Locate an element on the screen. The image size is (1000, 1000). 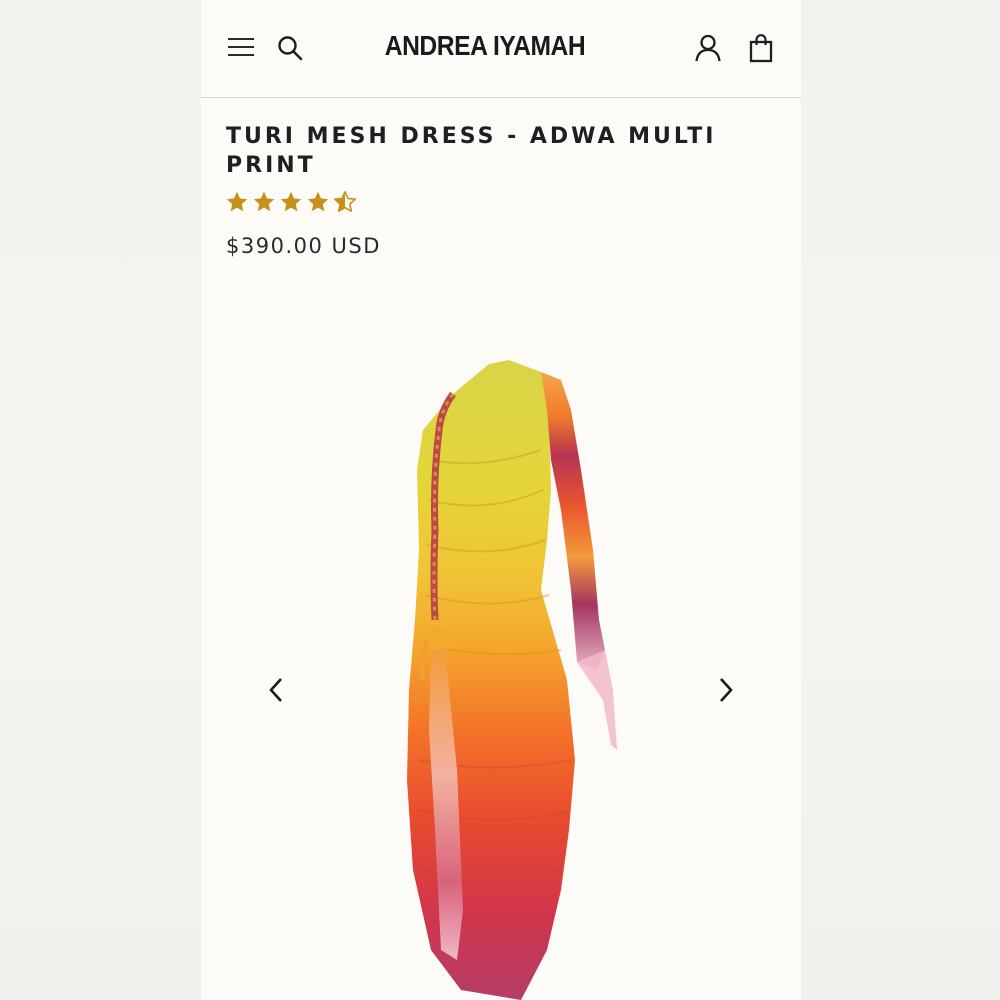
half-star-icon is located at coordinates (345, 201).